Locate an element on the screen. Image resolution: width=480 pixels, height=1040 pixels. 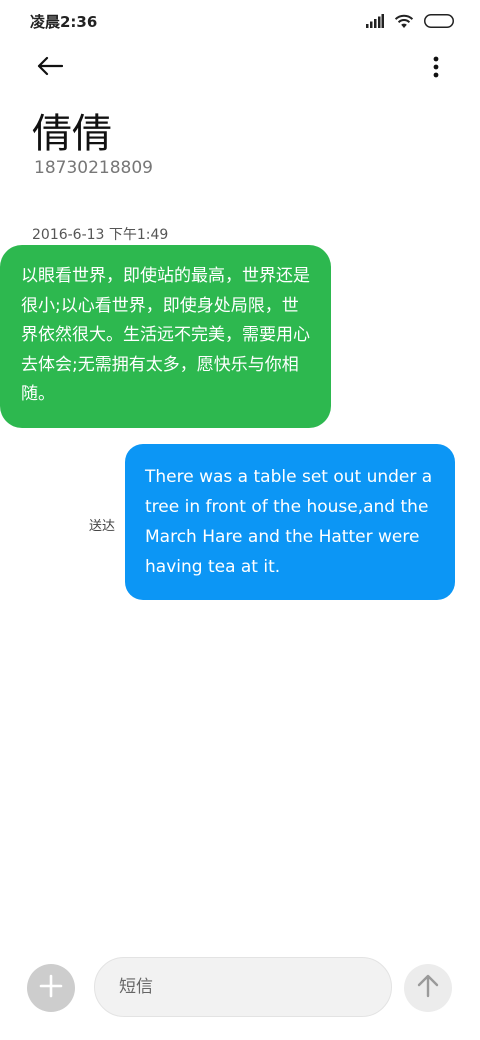
contact-name: 倩倩 is located at coordinates (72, 134).